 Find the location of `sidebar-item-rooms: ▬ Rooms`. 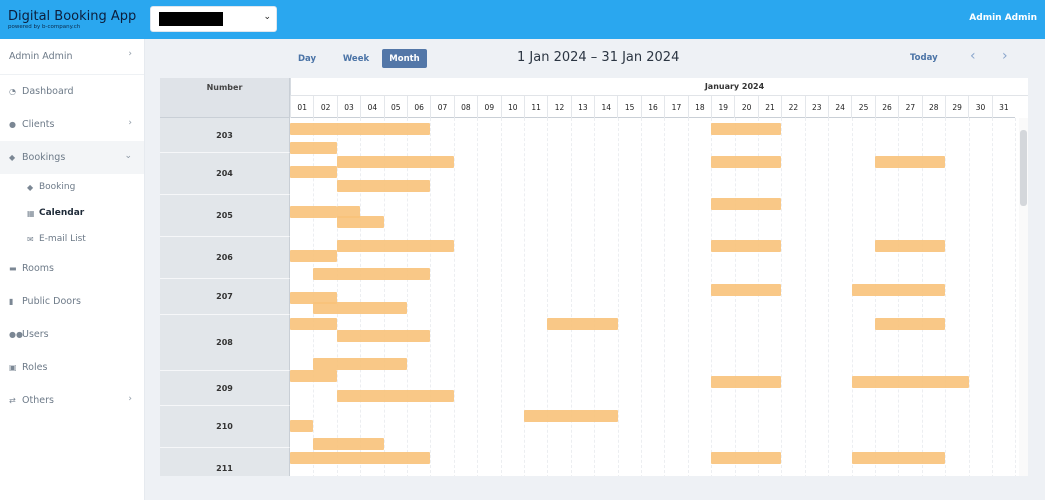

sidebar-item-rooms: ▬ Rooms is located at coordinates (72, 268).